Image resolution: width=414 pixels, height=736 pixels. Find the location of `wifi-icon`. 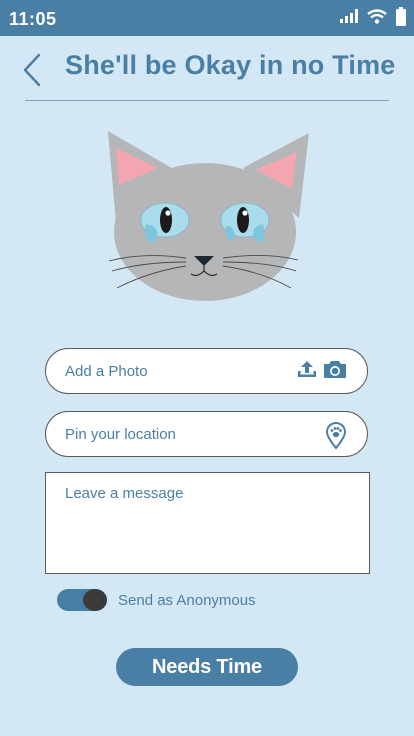

wifi-icon is located at coordinates (377, 16).